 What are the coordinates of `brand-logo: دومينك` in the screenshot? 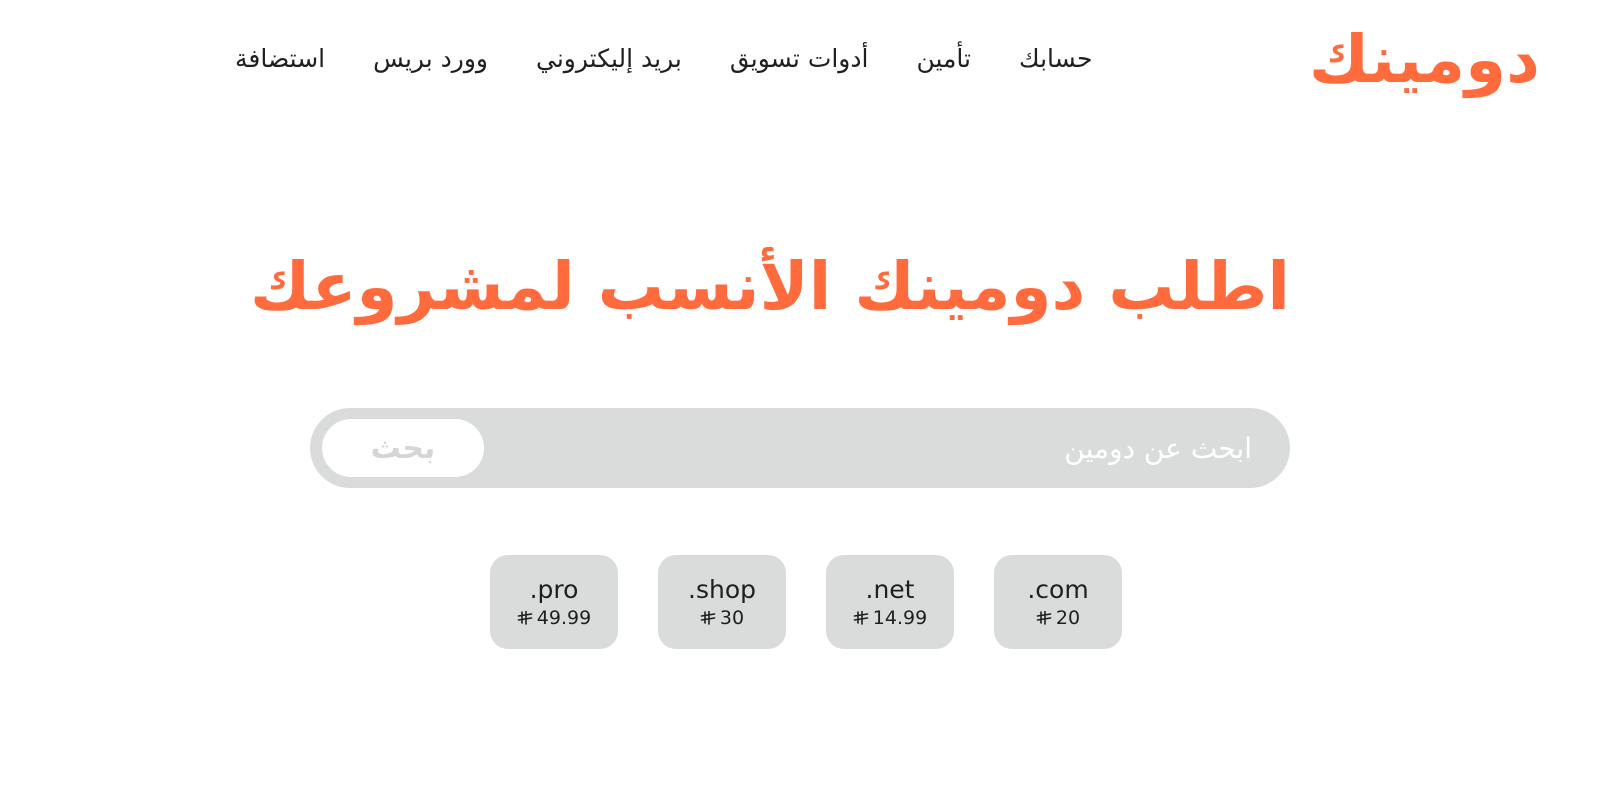 It's located at (1424, 60).